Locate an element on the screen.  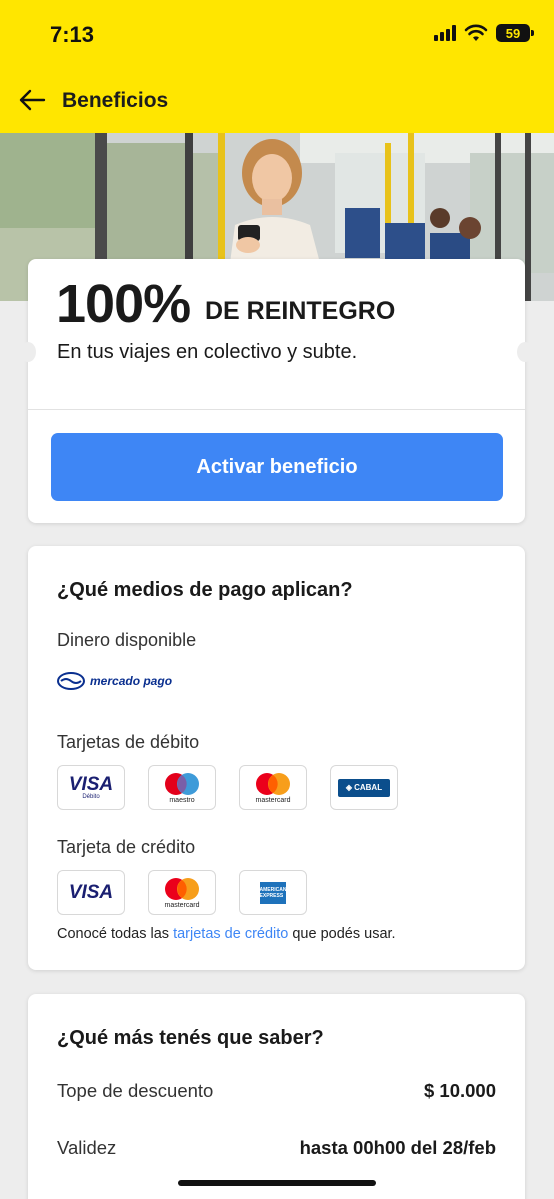
payment-section-title: ¿Qué medios de pago aplican? is located at coordinates (205, 590).